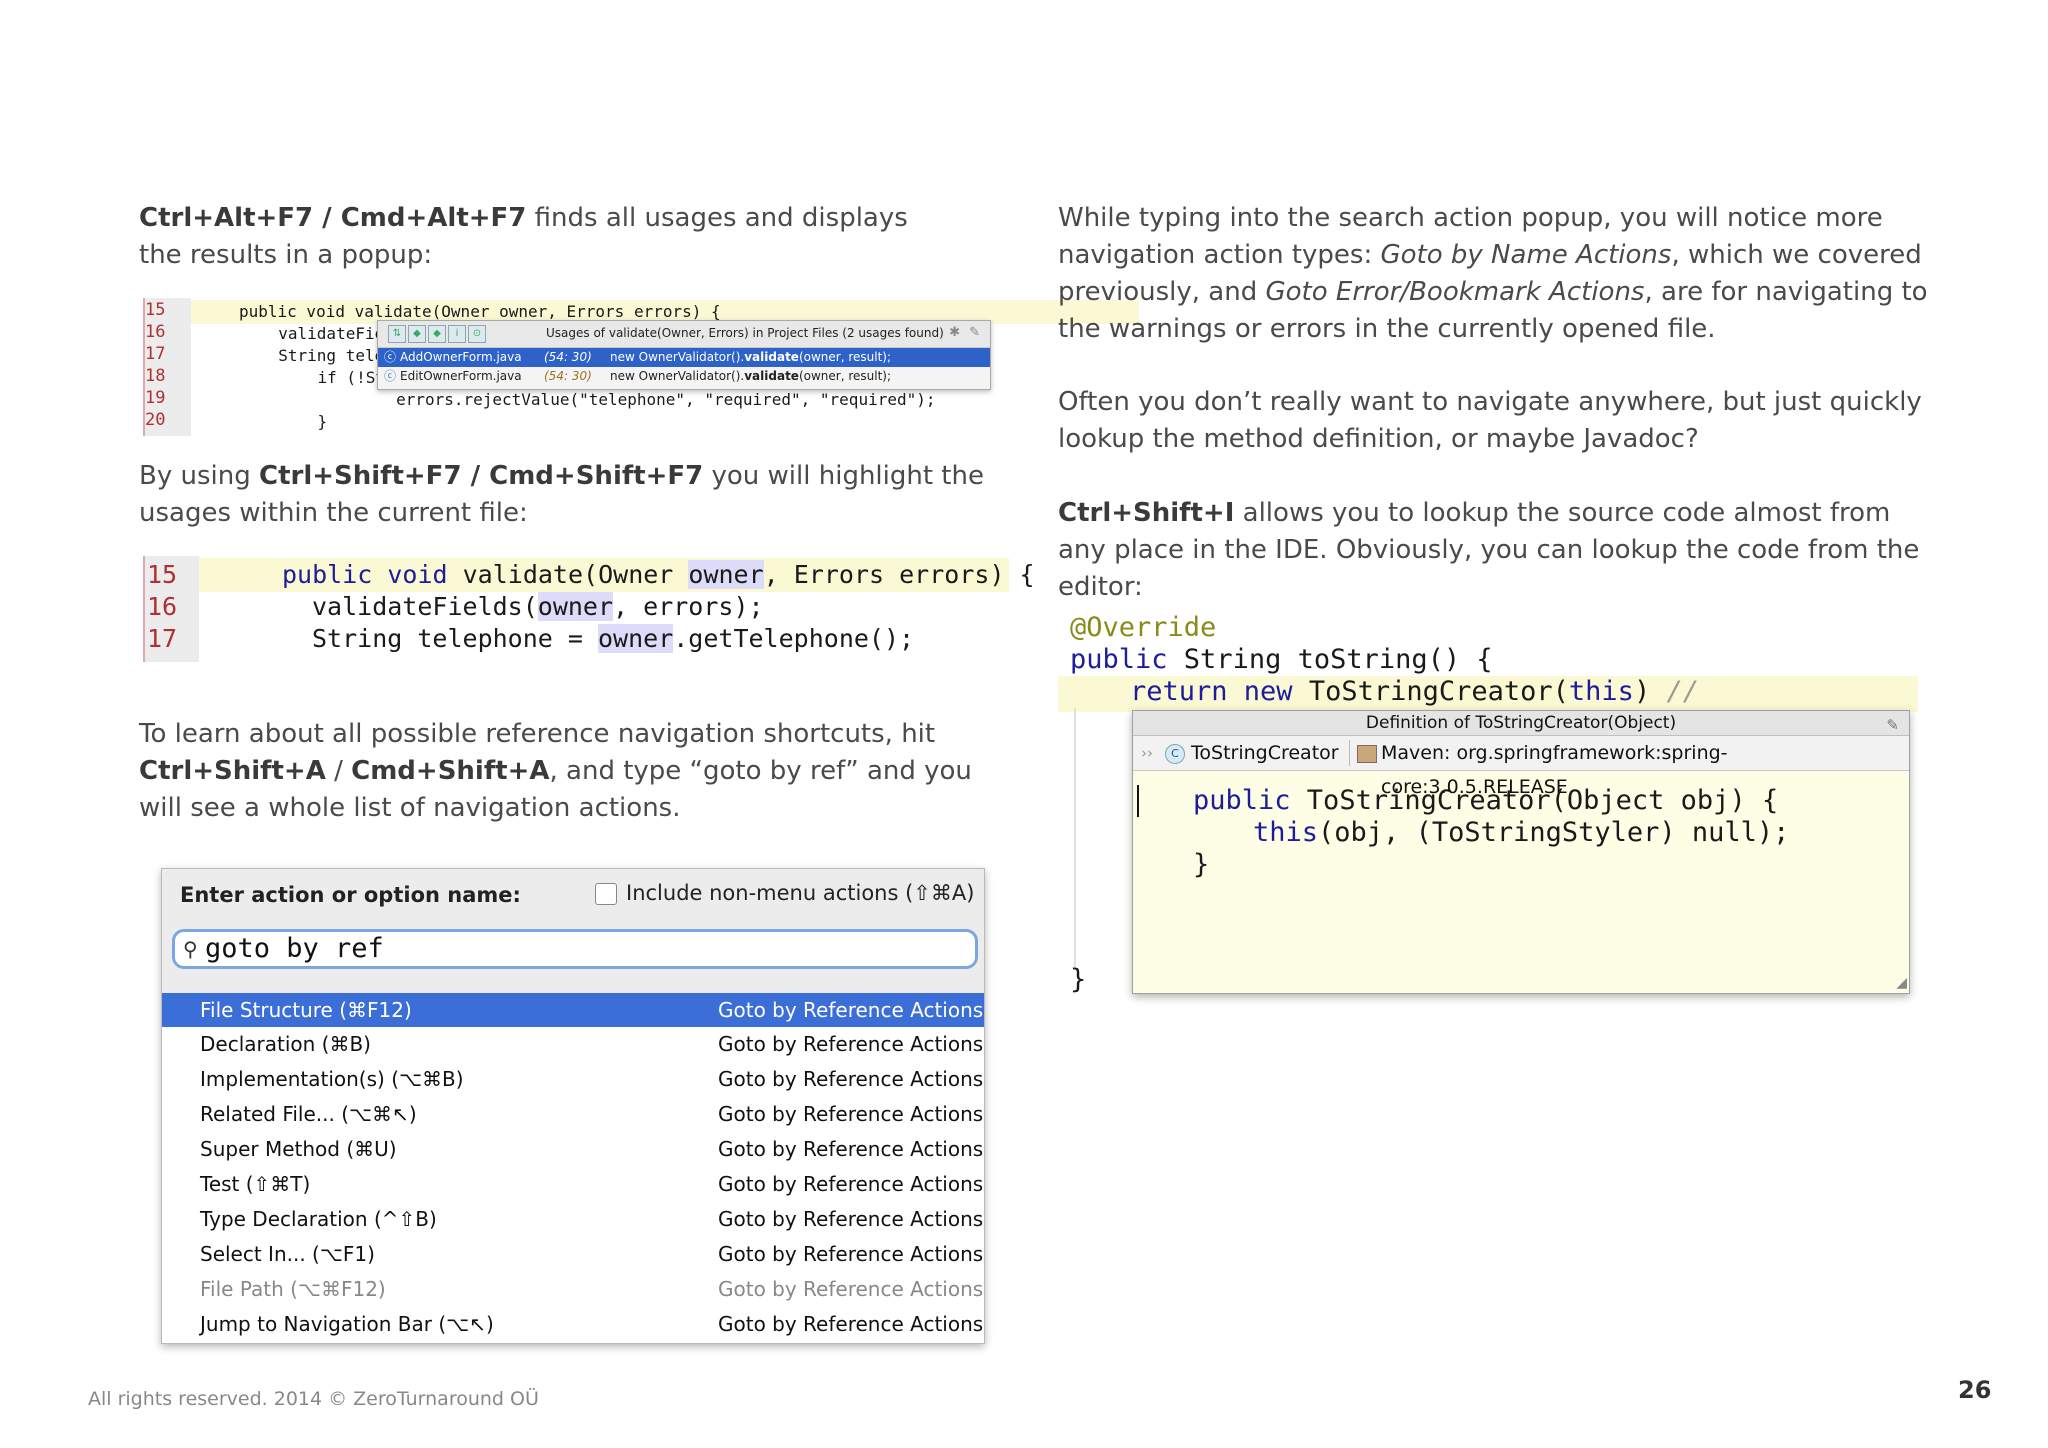 This screenshot has height=1448, width=2048. What do you see at coordinates (1281, 659) in the screenshot?
I see `code-line: public String toString() {` at bounding box center [1281, 659].